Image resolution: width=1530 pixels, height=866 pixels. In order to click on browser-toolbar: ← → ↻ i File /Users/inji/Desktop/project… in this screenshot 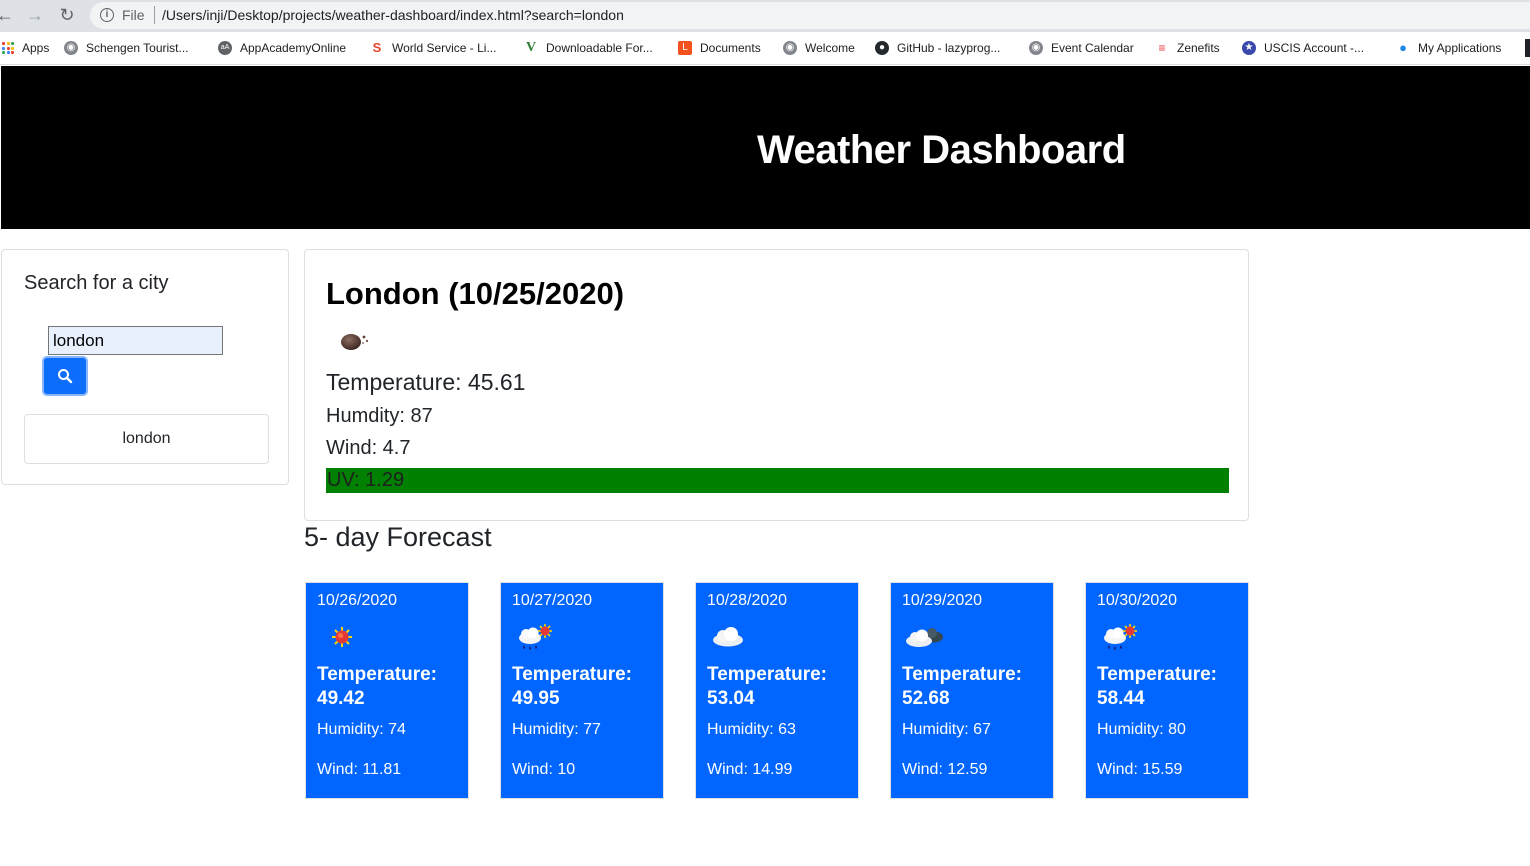, I will do `click(765, 16)`.